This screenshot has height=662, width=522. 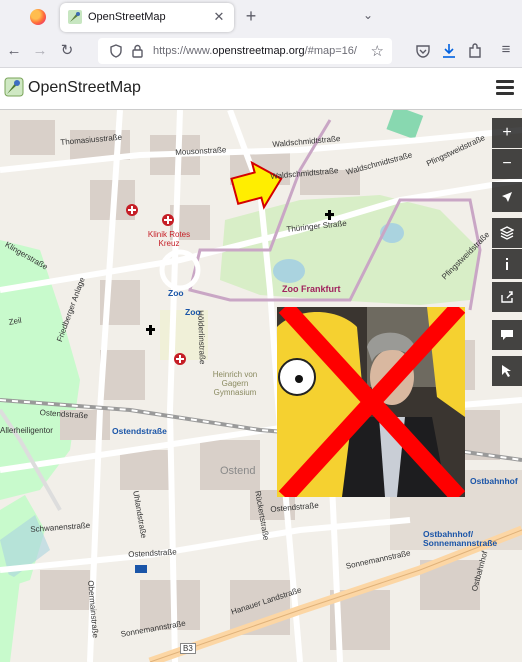 I want to click on share-glyph-icon, so click(x=507, y=297).